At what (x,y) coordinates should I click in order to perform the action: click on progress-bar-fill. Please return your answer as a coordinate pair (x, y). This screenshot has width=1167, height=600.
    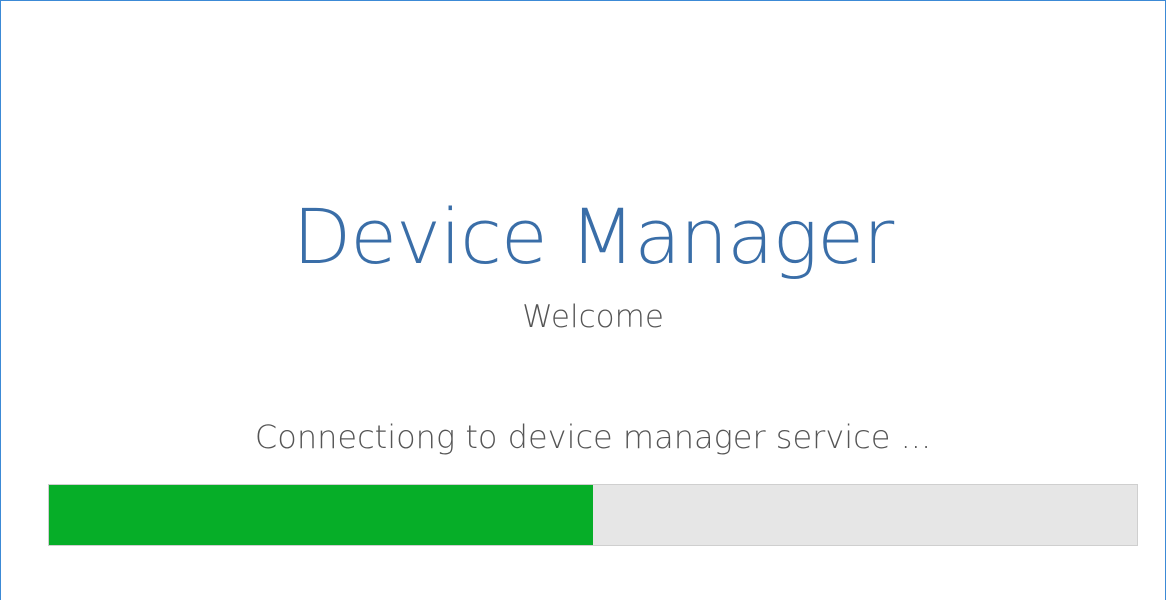
    Looking at the image, I should click on (321, 515).